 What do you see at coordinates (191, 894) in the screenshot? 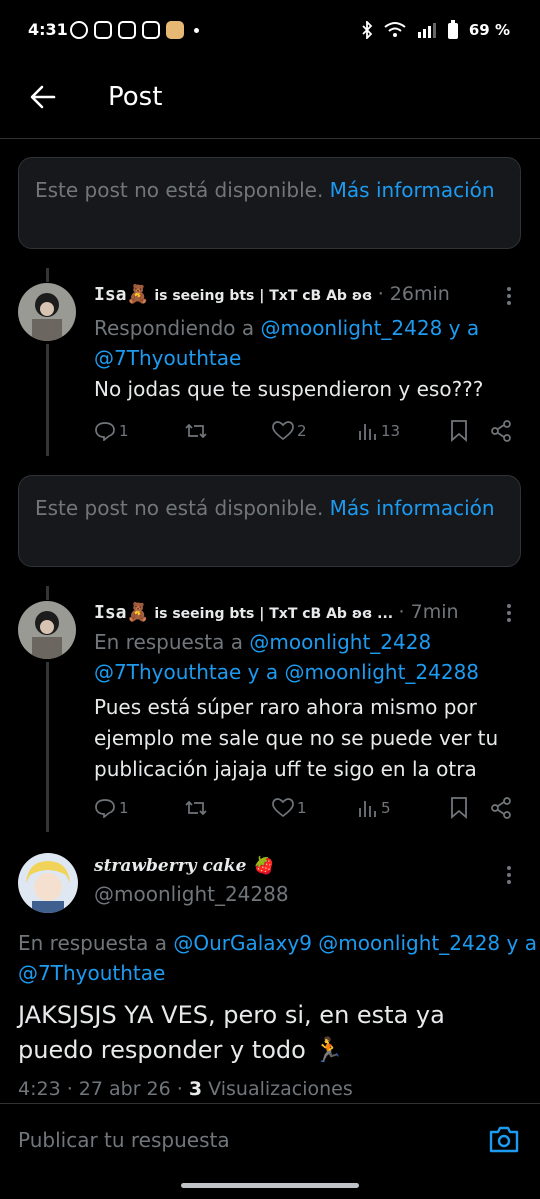
I see `author-handle: @moonlight_24288` at bounding box center [191, 894].